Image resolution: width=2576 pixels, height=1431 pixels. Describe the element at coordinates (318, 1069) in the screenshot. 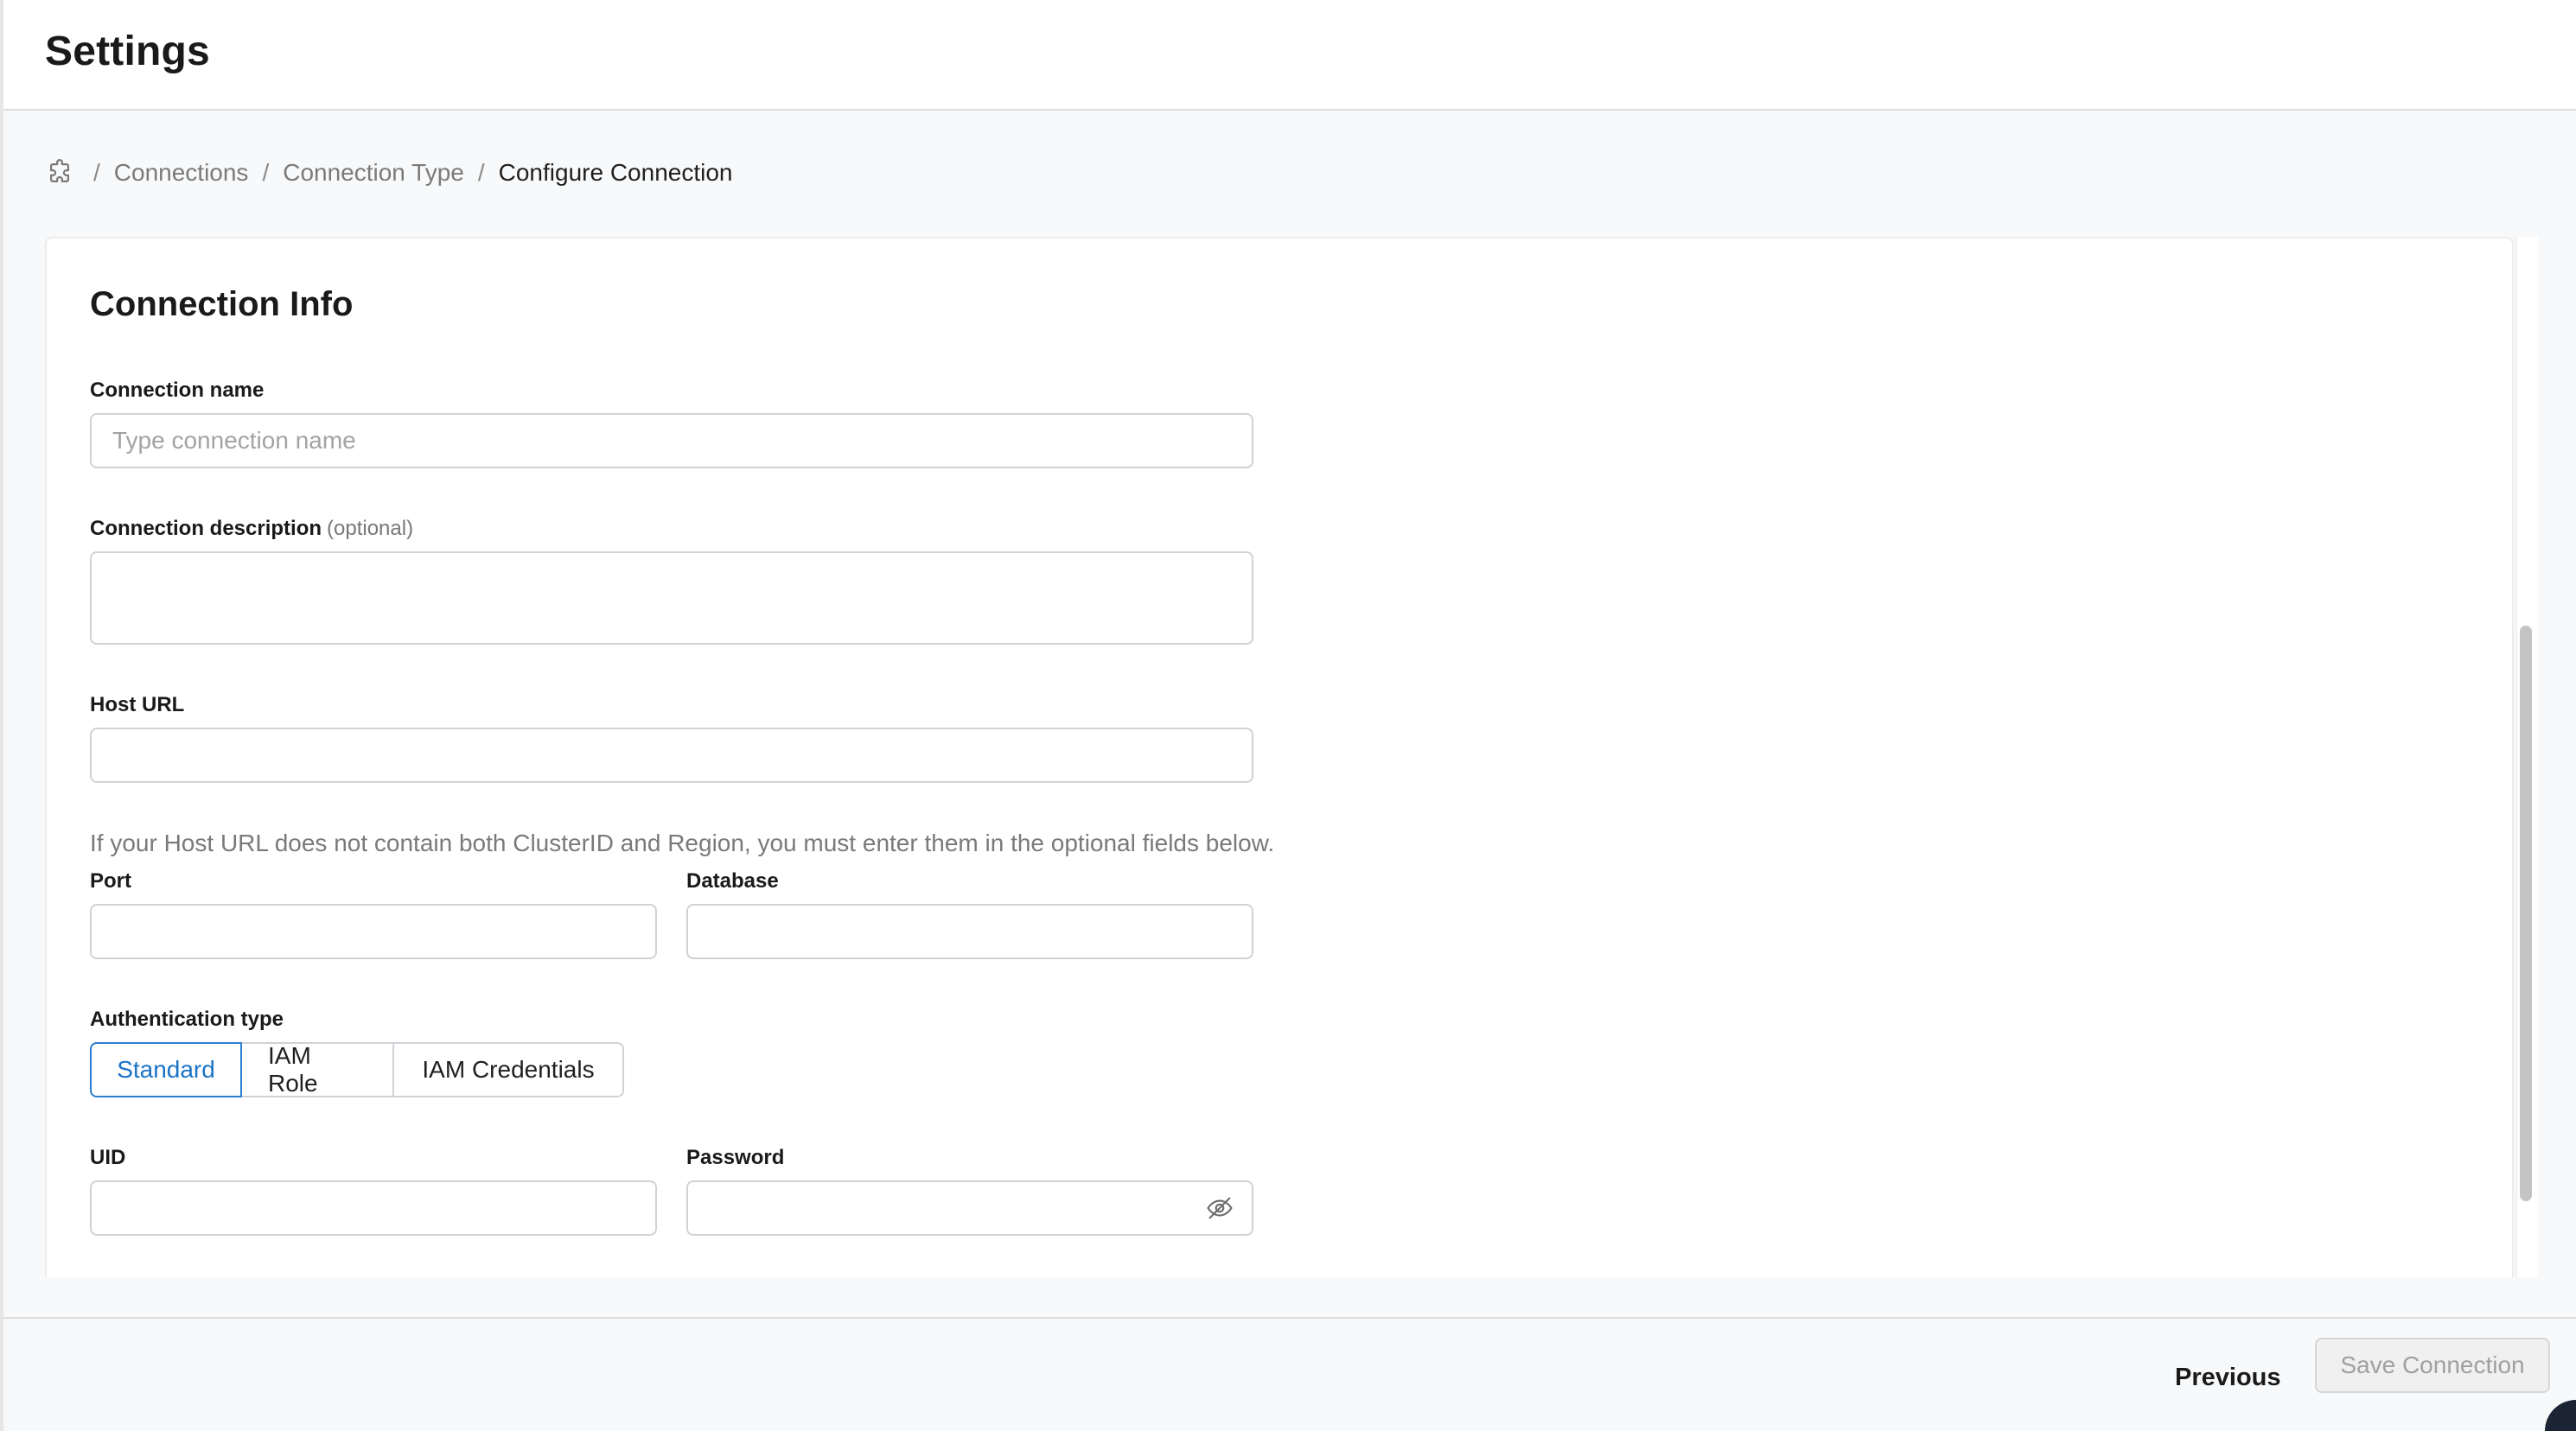

I see `auth-option-iam-role: IAM Role` at that location.